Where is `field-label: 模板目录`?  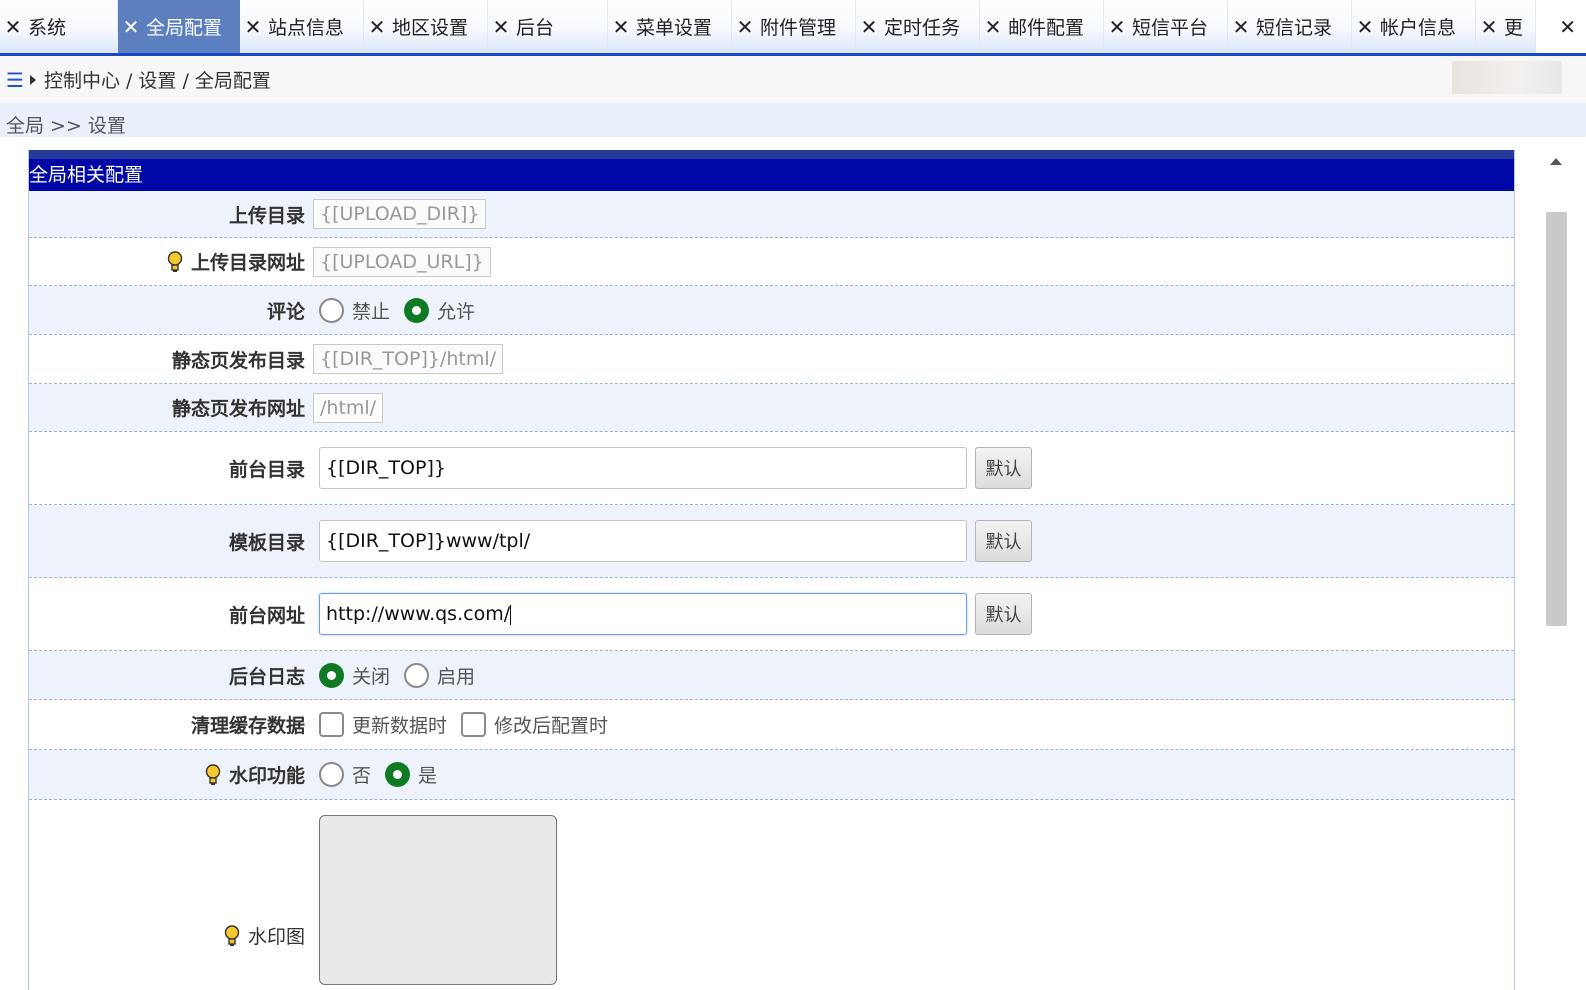 field-label: 模板目录 is located at coordinates (167, 541).